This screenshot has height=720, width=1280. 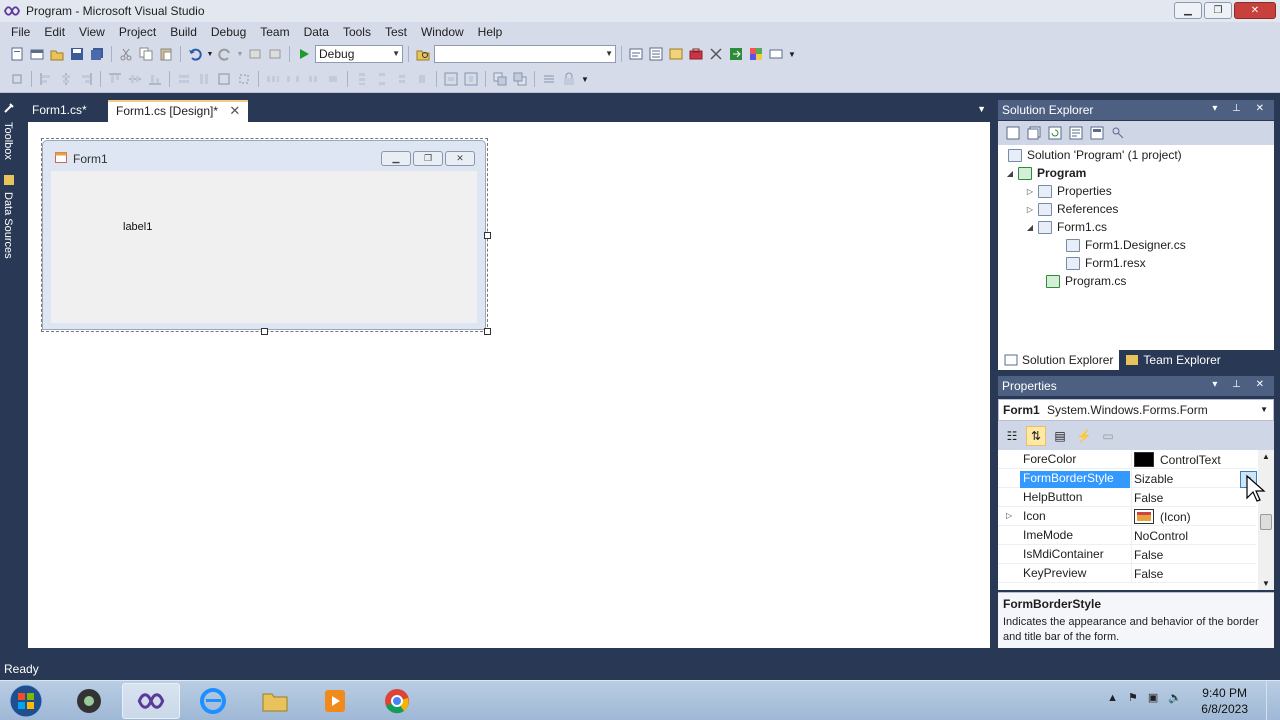 I want to click on properties-view-icon: ▤, so click(x=1060, y=436).